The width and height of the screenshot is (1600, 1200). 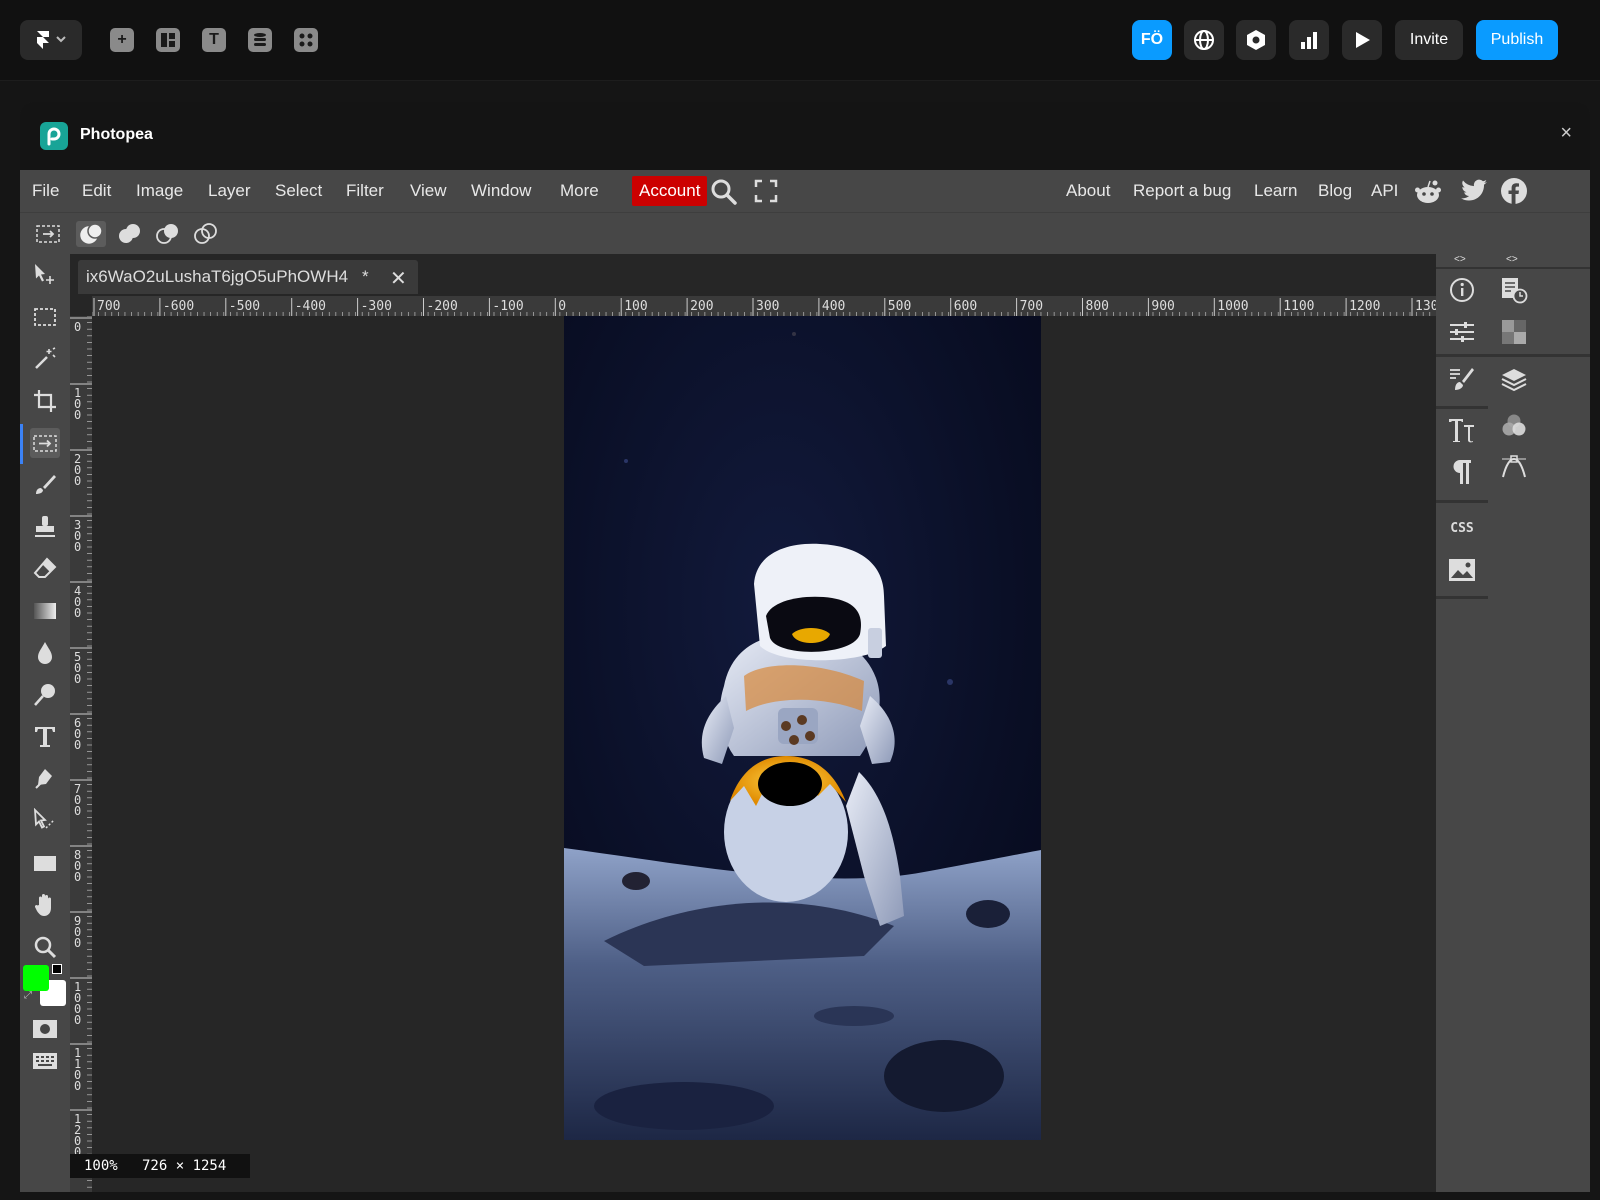 What do you see at coordinates (1362, 40) in the screenshot?
I see `preview-button` at bounding box center [1362, 40].